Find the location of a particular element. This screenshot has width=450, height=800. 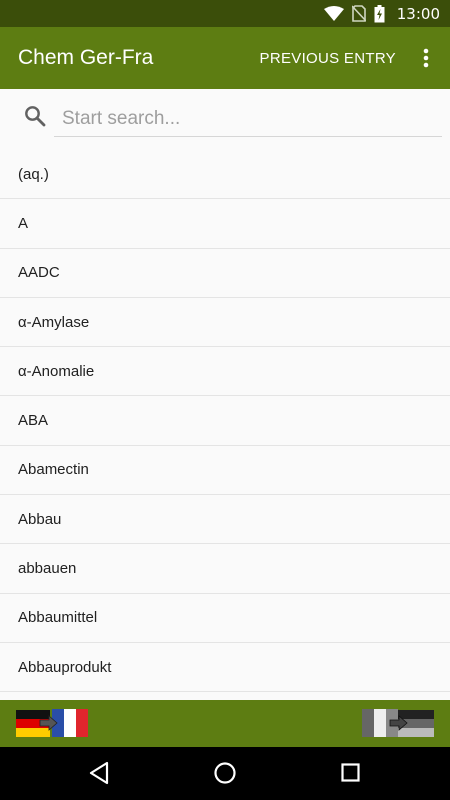

list-item: Abbau is located at coordinates (225, 520).